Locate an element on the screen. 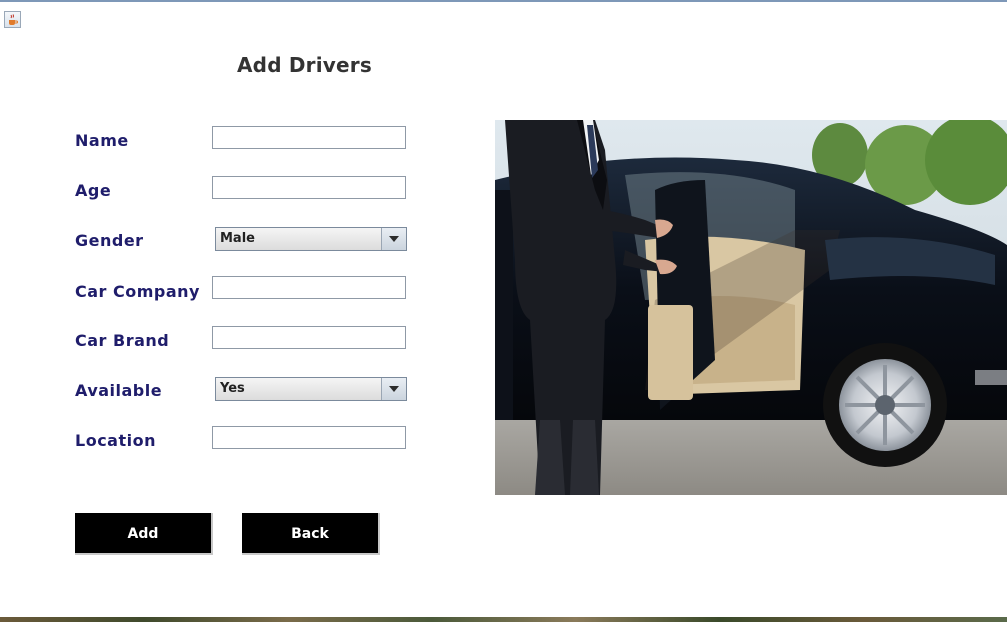 The height and width of the screenshot is (622, 1007). back-button: Back is located at coordinates (311, 534).